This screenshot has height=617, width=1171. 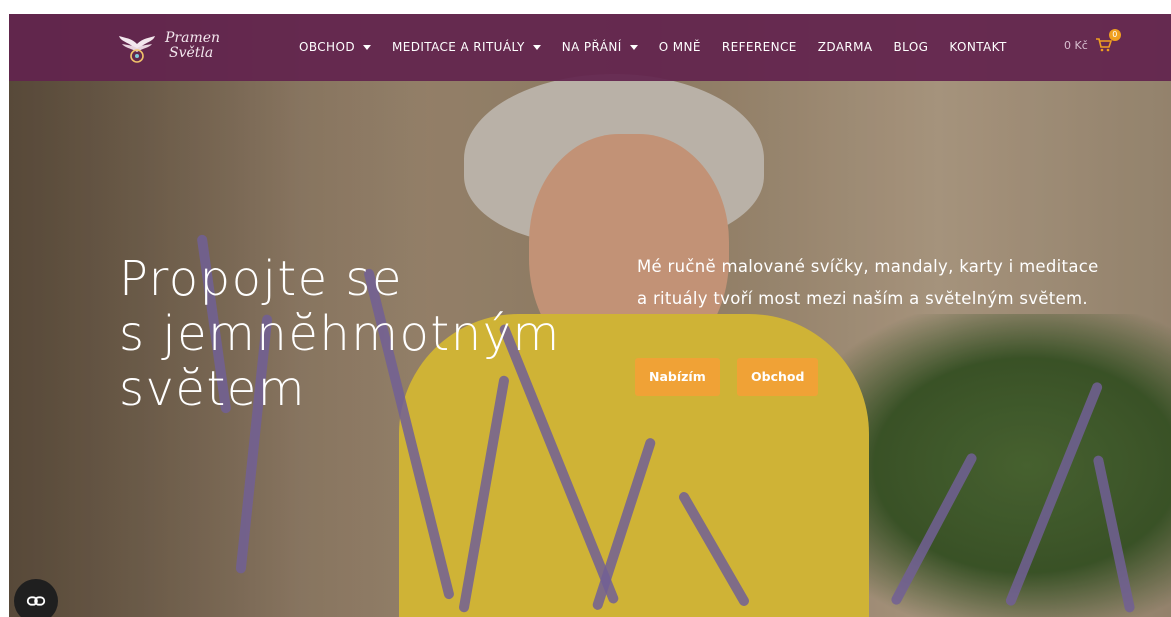 What do you see at coordinates (1076, 45) in the screenshot?
I see `cart-total: 0 Kč` at bounding box center [1076, 45].